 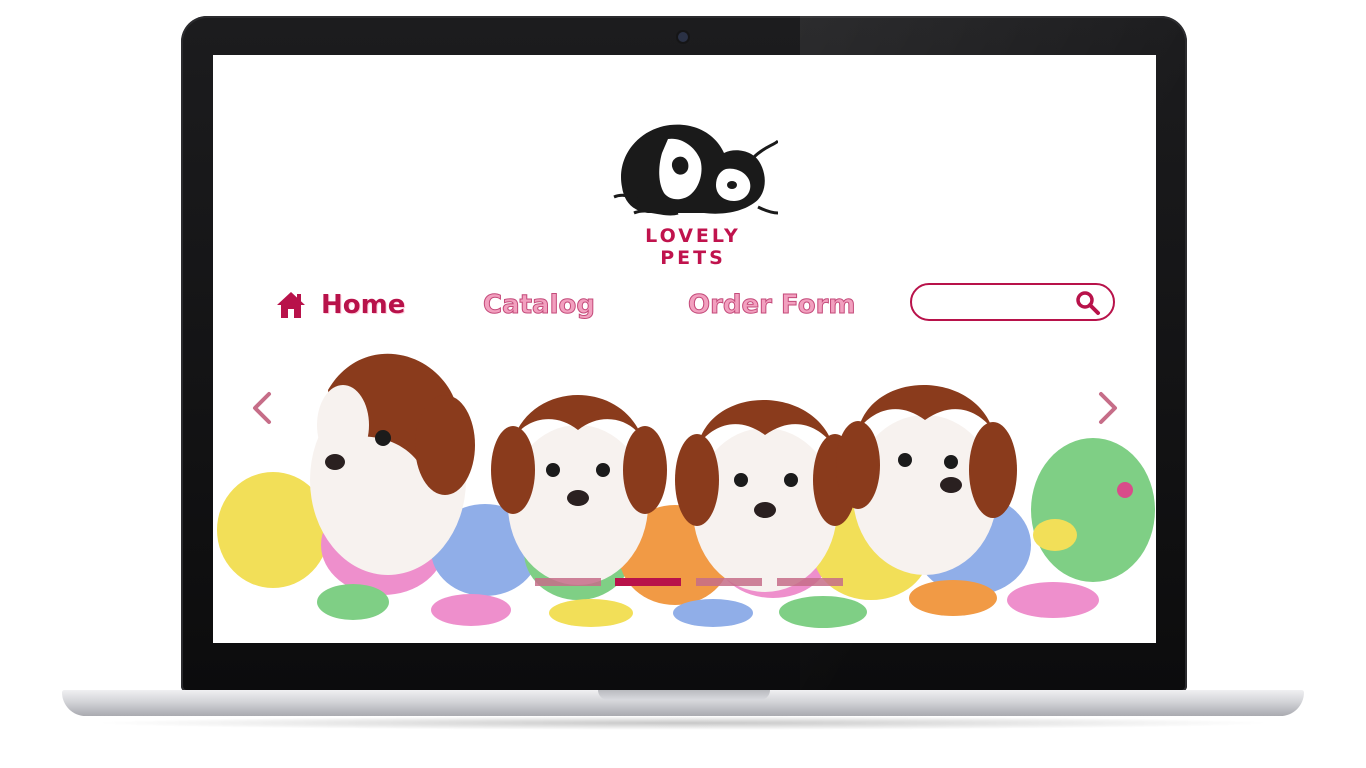 I want to click on home-icon, so click(x=291, y=305).